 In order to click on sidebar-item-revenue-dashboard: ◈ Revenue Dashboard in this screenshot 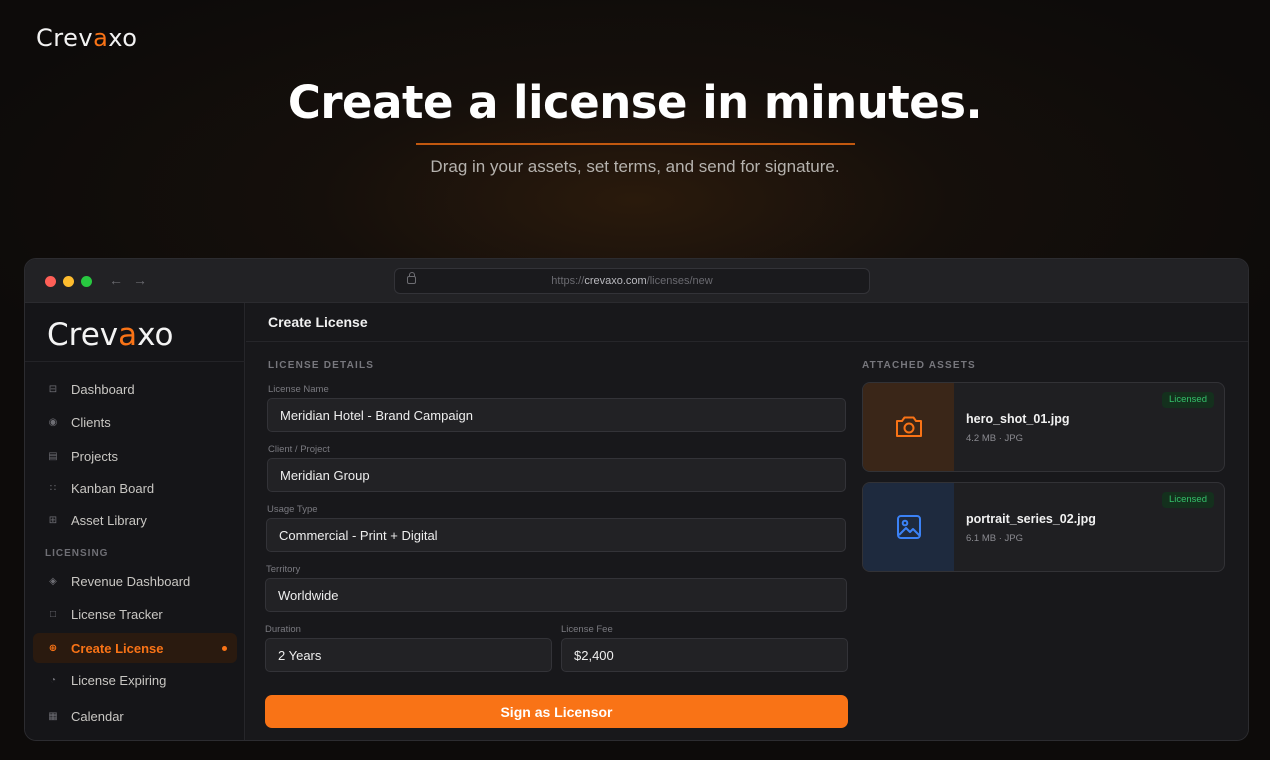, I will do `click(135, 581)`.